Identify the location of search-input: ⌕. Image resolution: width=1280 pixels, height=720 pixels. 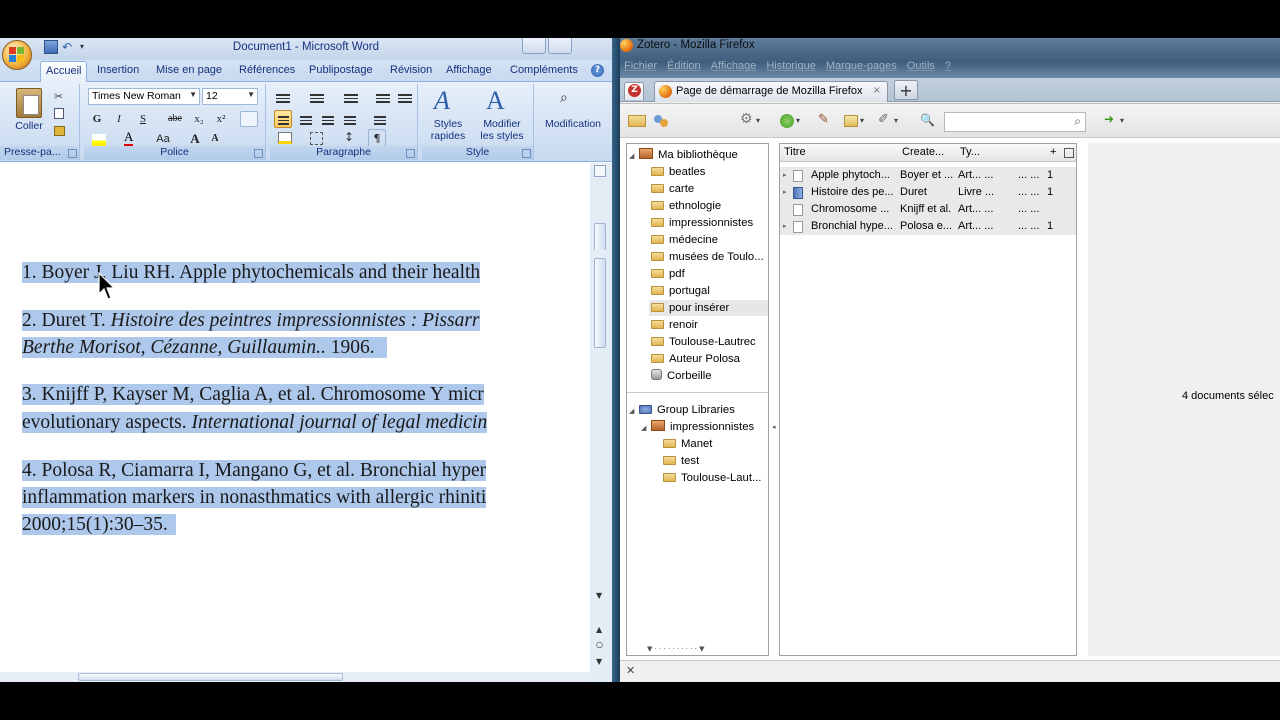
(1015, 122).